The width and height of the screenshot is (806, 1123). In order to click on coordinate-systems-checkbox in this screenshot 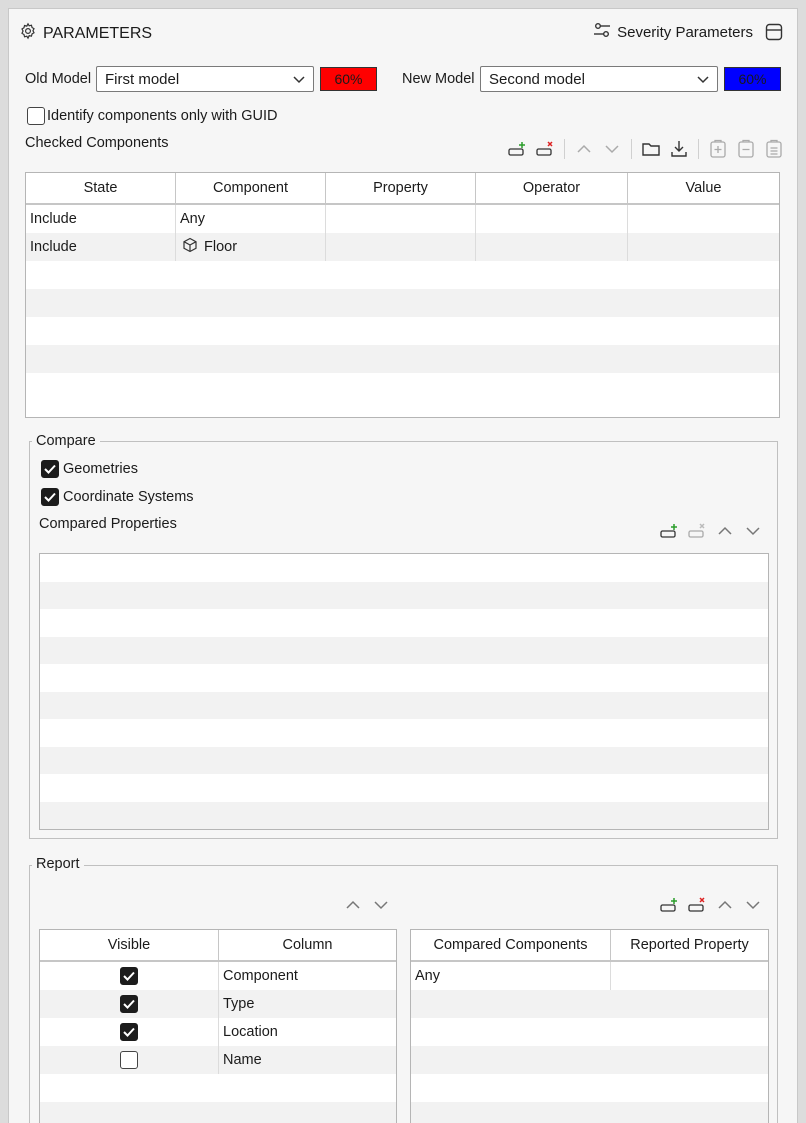, I will do `click(50, 497)`.